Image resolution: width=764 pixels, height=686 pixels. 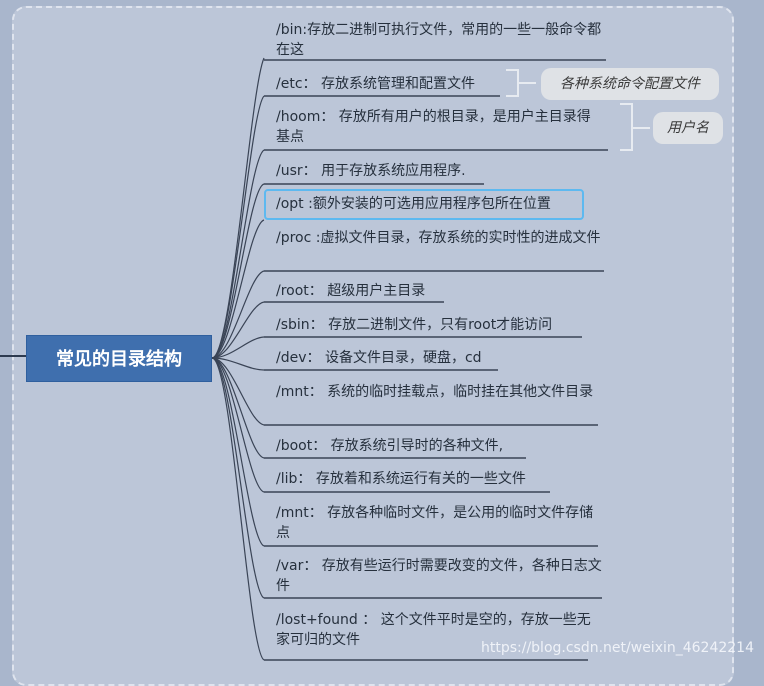 What do you see at coordinates (375, 84) in the screenshot?
I see `item-etc: /etc： 存放系统管理和配置文件` at bounding box center [375, 84].